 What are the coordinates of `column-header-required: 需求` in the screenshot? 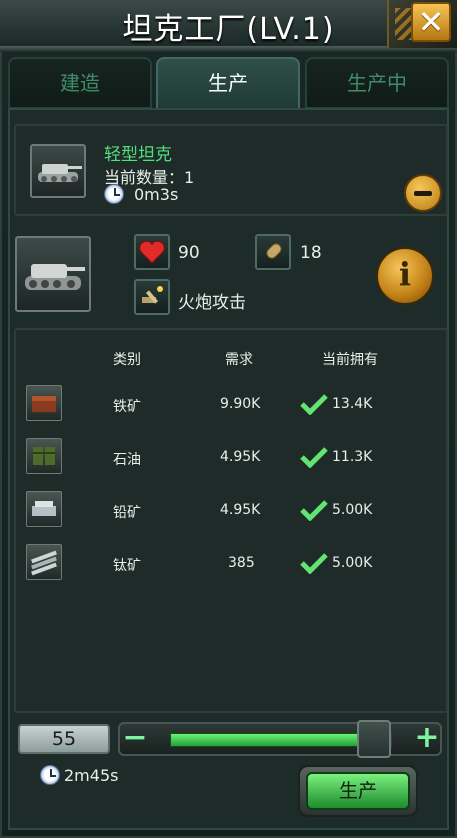 It's located at (239, 360).